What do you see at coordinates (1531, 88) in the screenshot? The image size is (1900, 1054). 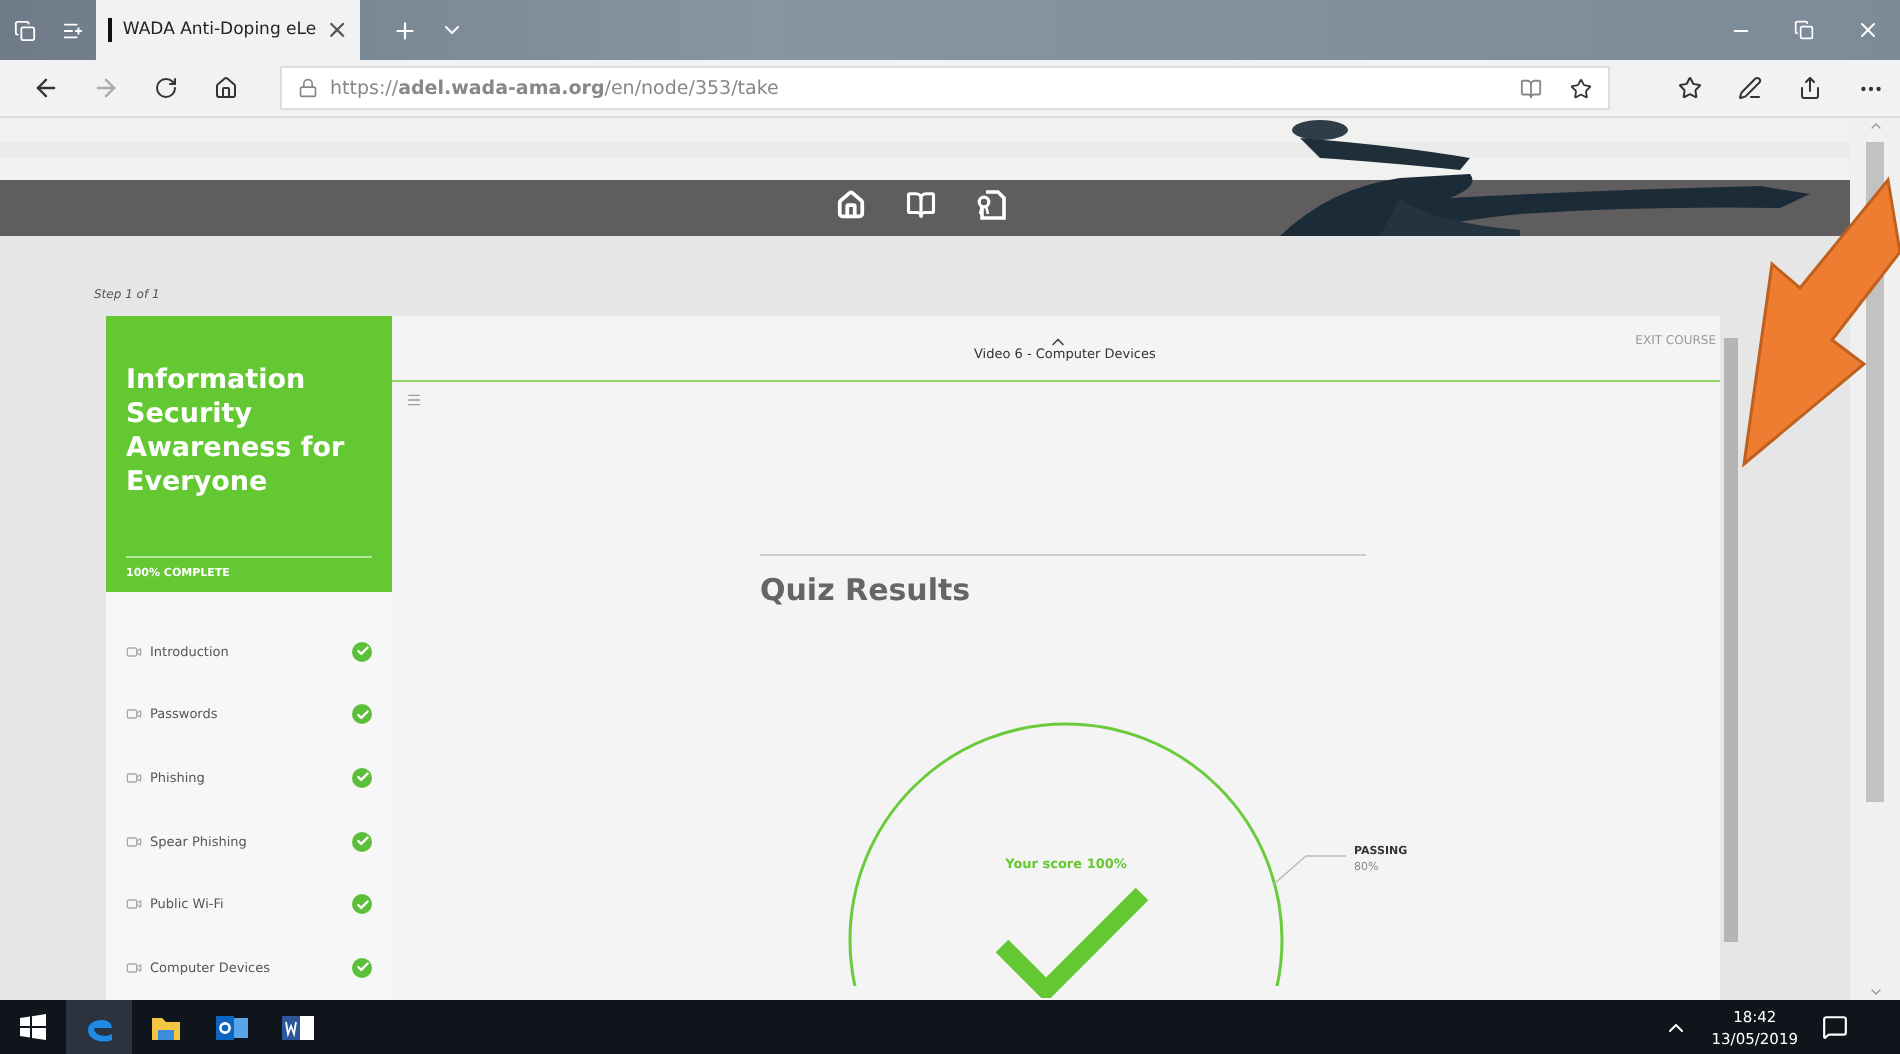 I see `reading-view-icon` at bounding box center [1531, 88].